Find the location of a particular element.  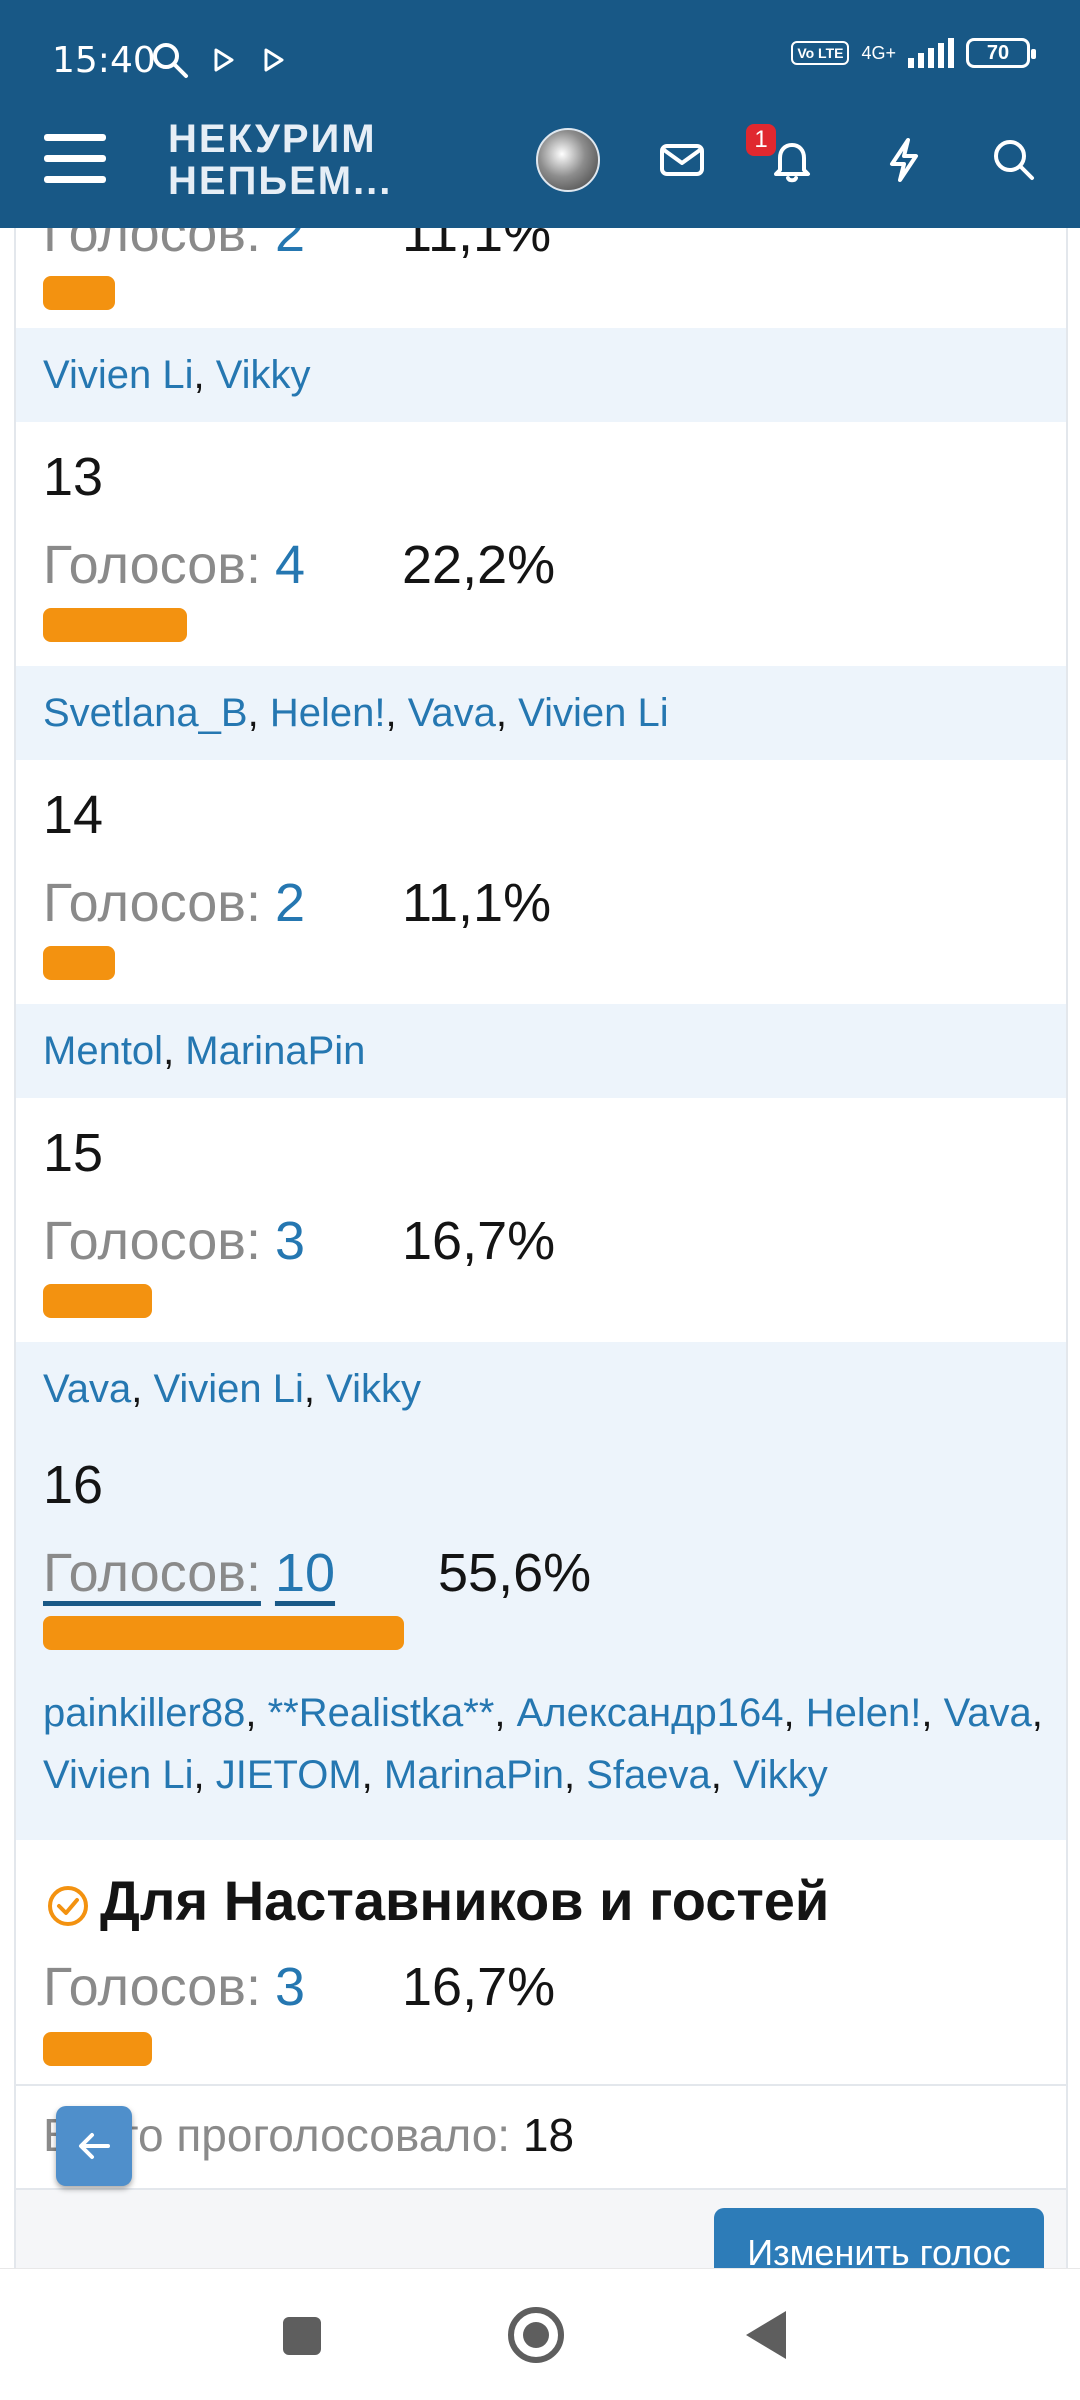

app-header: 15:40 Vo LTE 4G+ 70 НЕКУРИМ НЕПЬЕМ... 1 is located at coordinates (540, 114).